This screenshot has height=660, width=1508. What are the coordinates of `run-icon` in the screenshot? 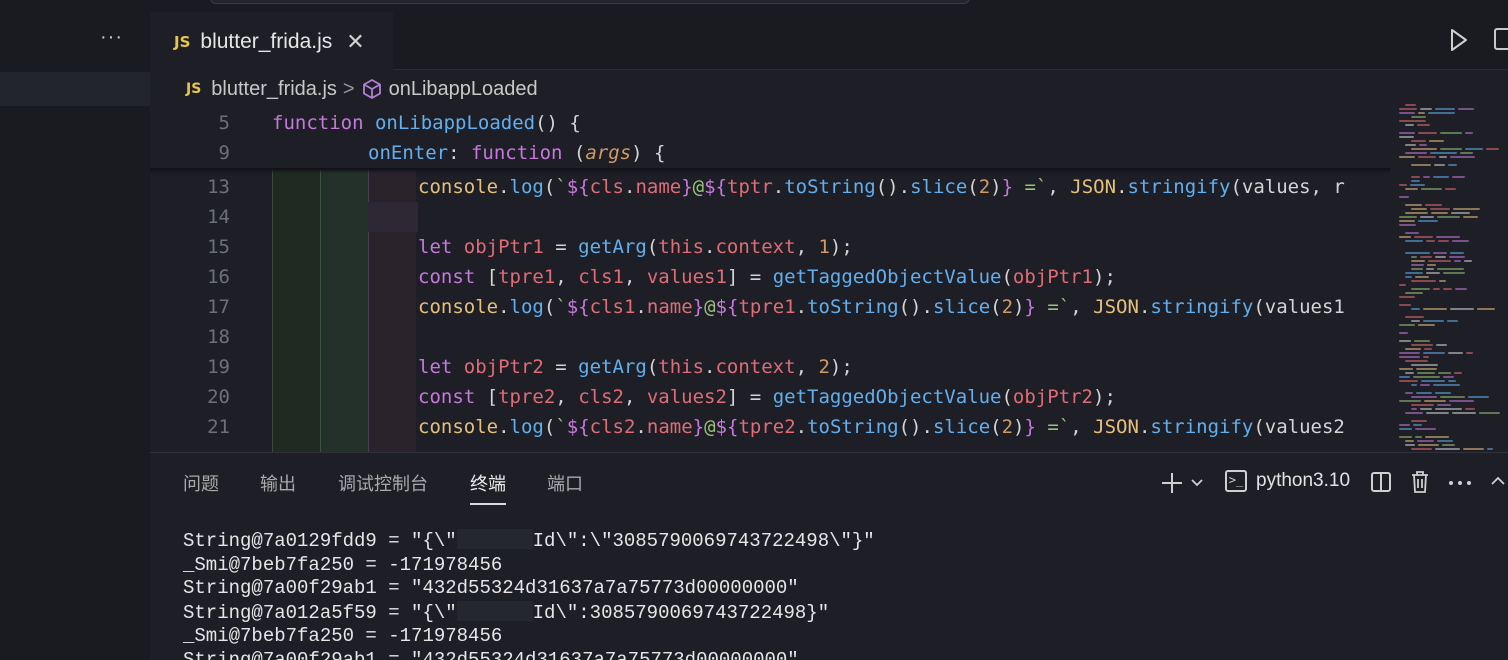 It's located at (1459, 40).